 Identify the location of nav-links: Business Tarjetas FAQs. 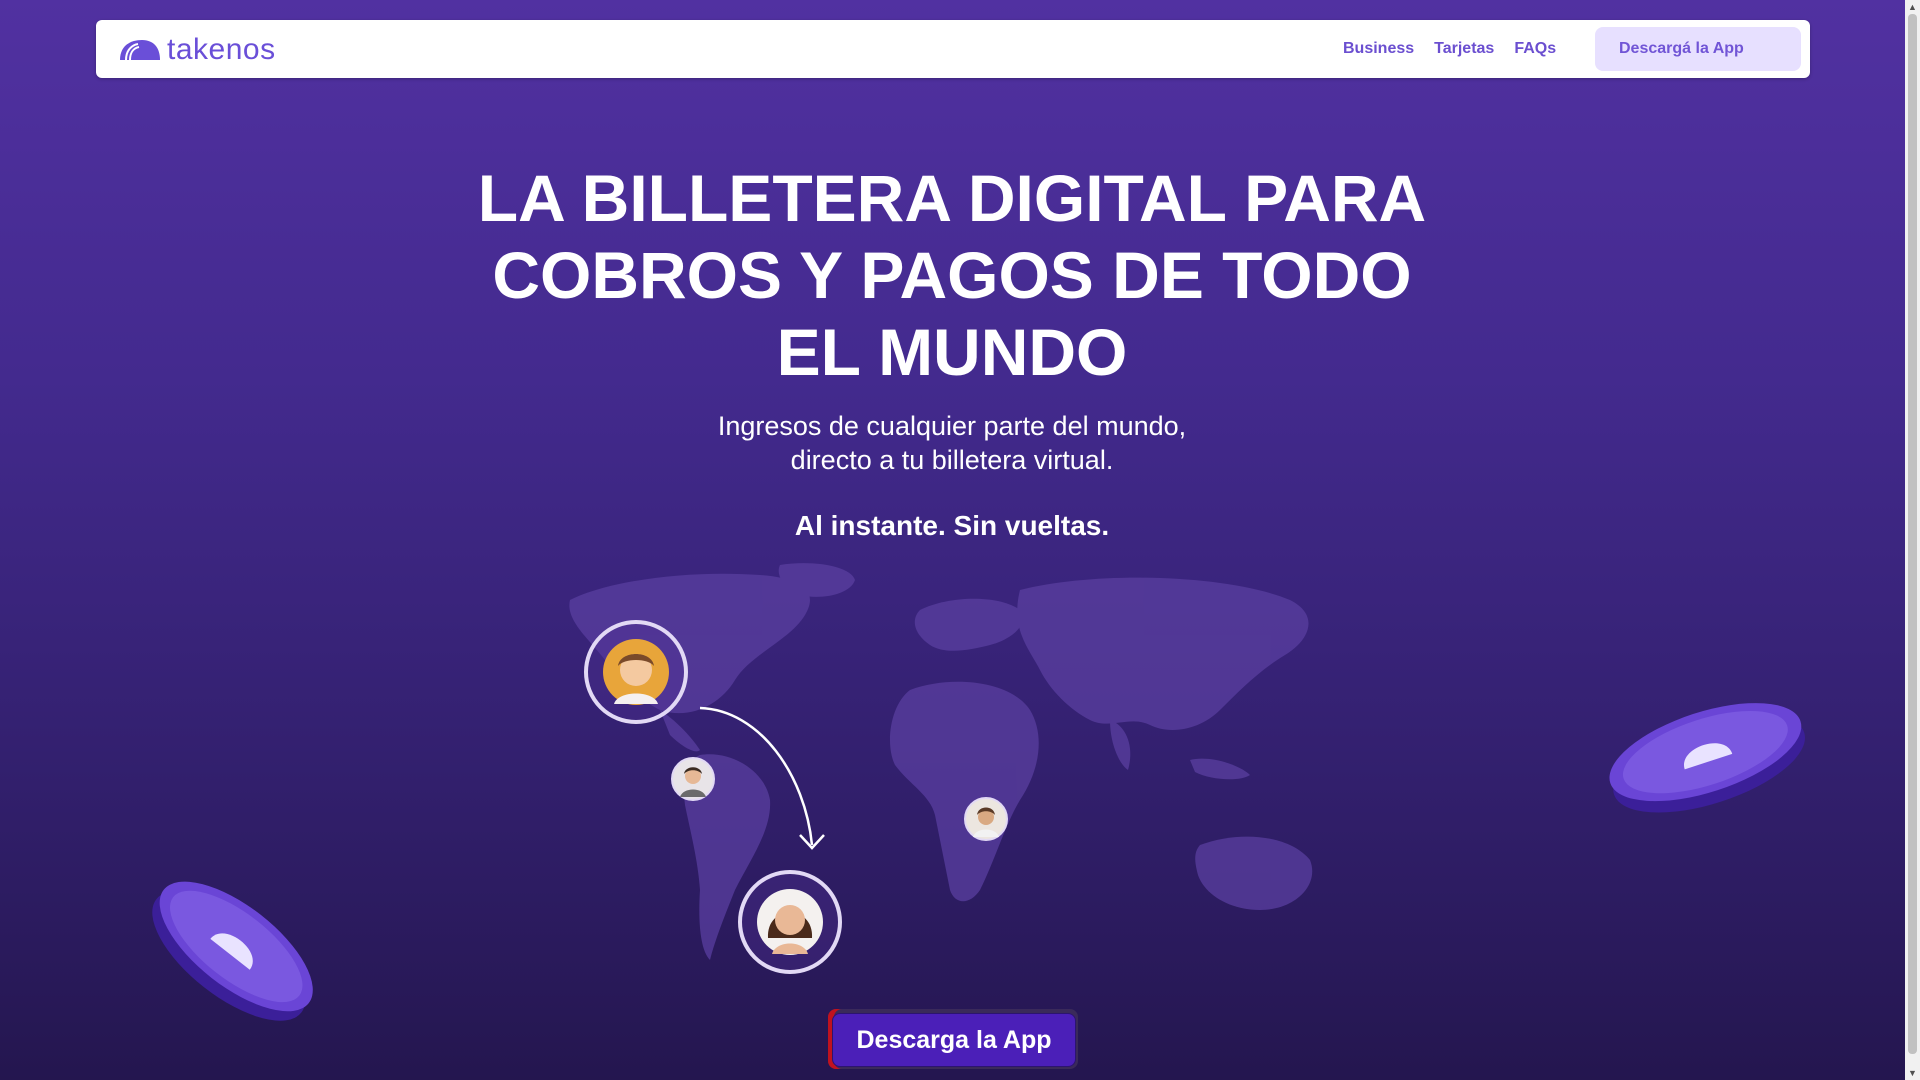
(1449, 49).